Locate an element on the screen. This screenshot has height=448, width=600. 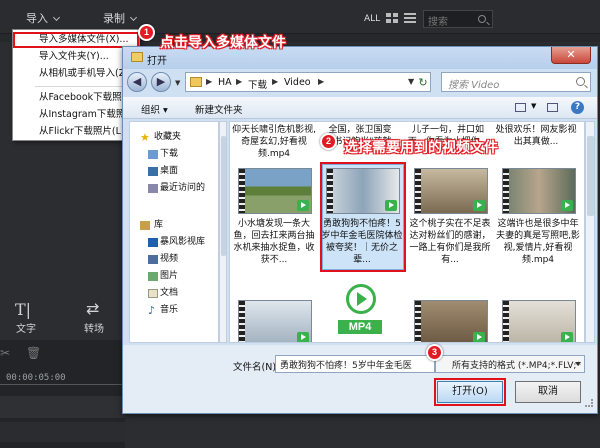
nav-label: 最近访问的 is located at coordinates (183, 188).